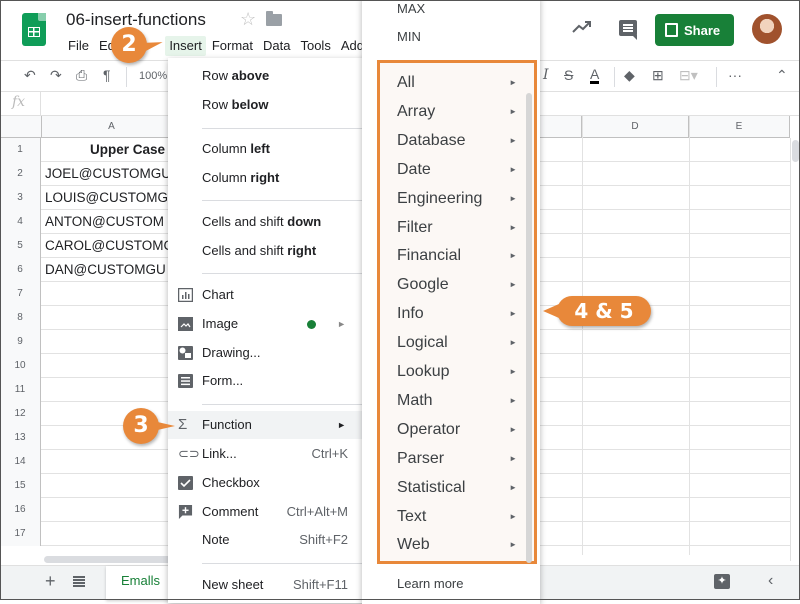 The height and width of the screenshot is (604, 800). What do you see at coordinates (265, 324) in the screenshot?
I see `menu-item-image: Image ►` at bounding box center [265, 324].